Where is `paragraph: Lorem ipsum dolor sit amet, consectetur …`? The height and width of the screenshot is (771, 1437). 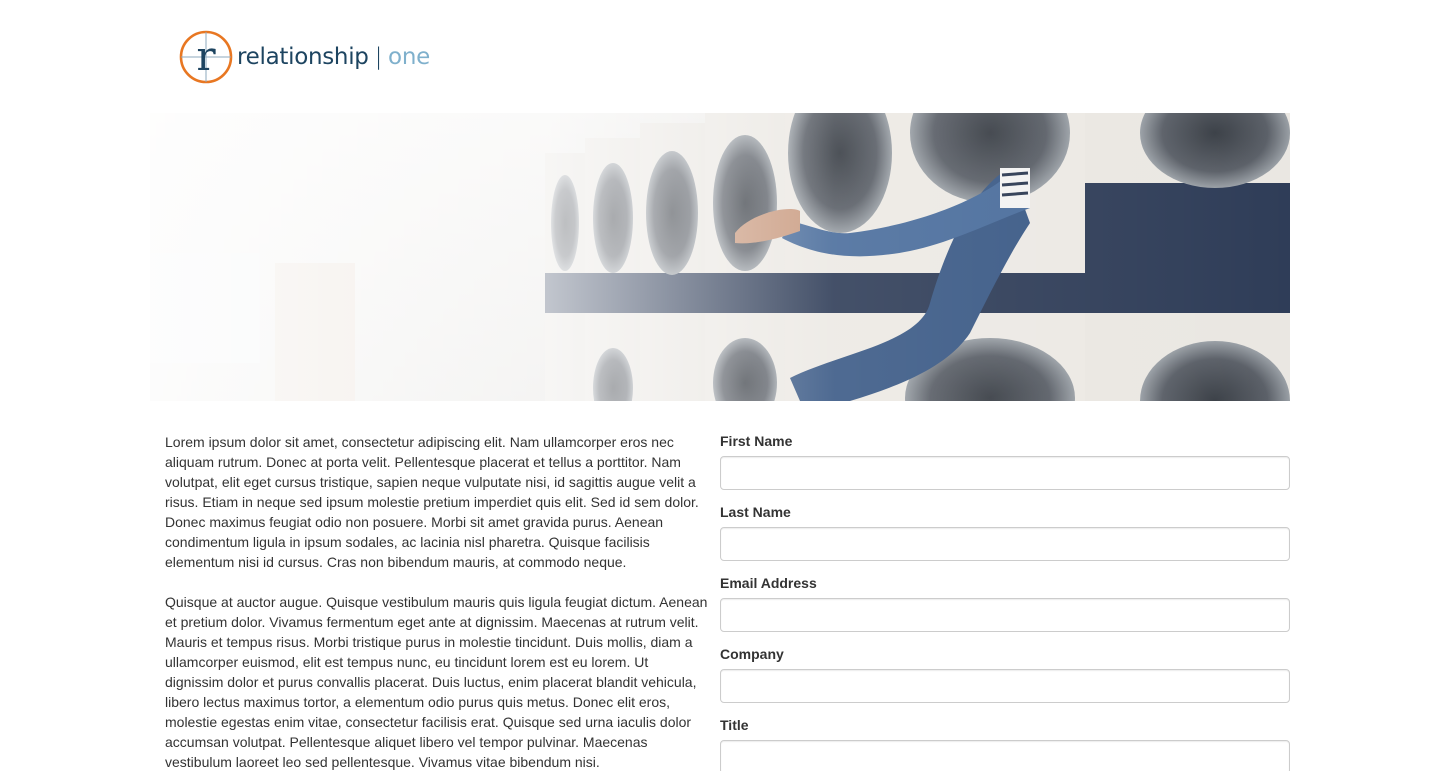
paragraph: Lorem ipsum dolor sit amet, consectetur … is located at coordinates (432, 502).